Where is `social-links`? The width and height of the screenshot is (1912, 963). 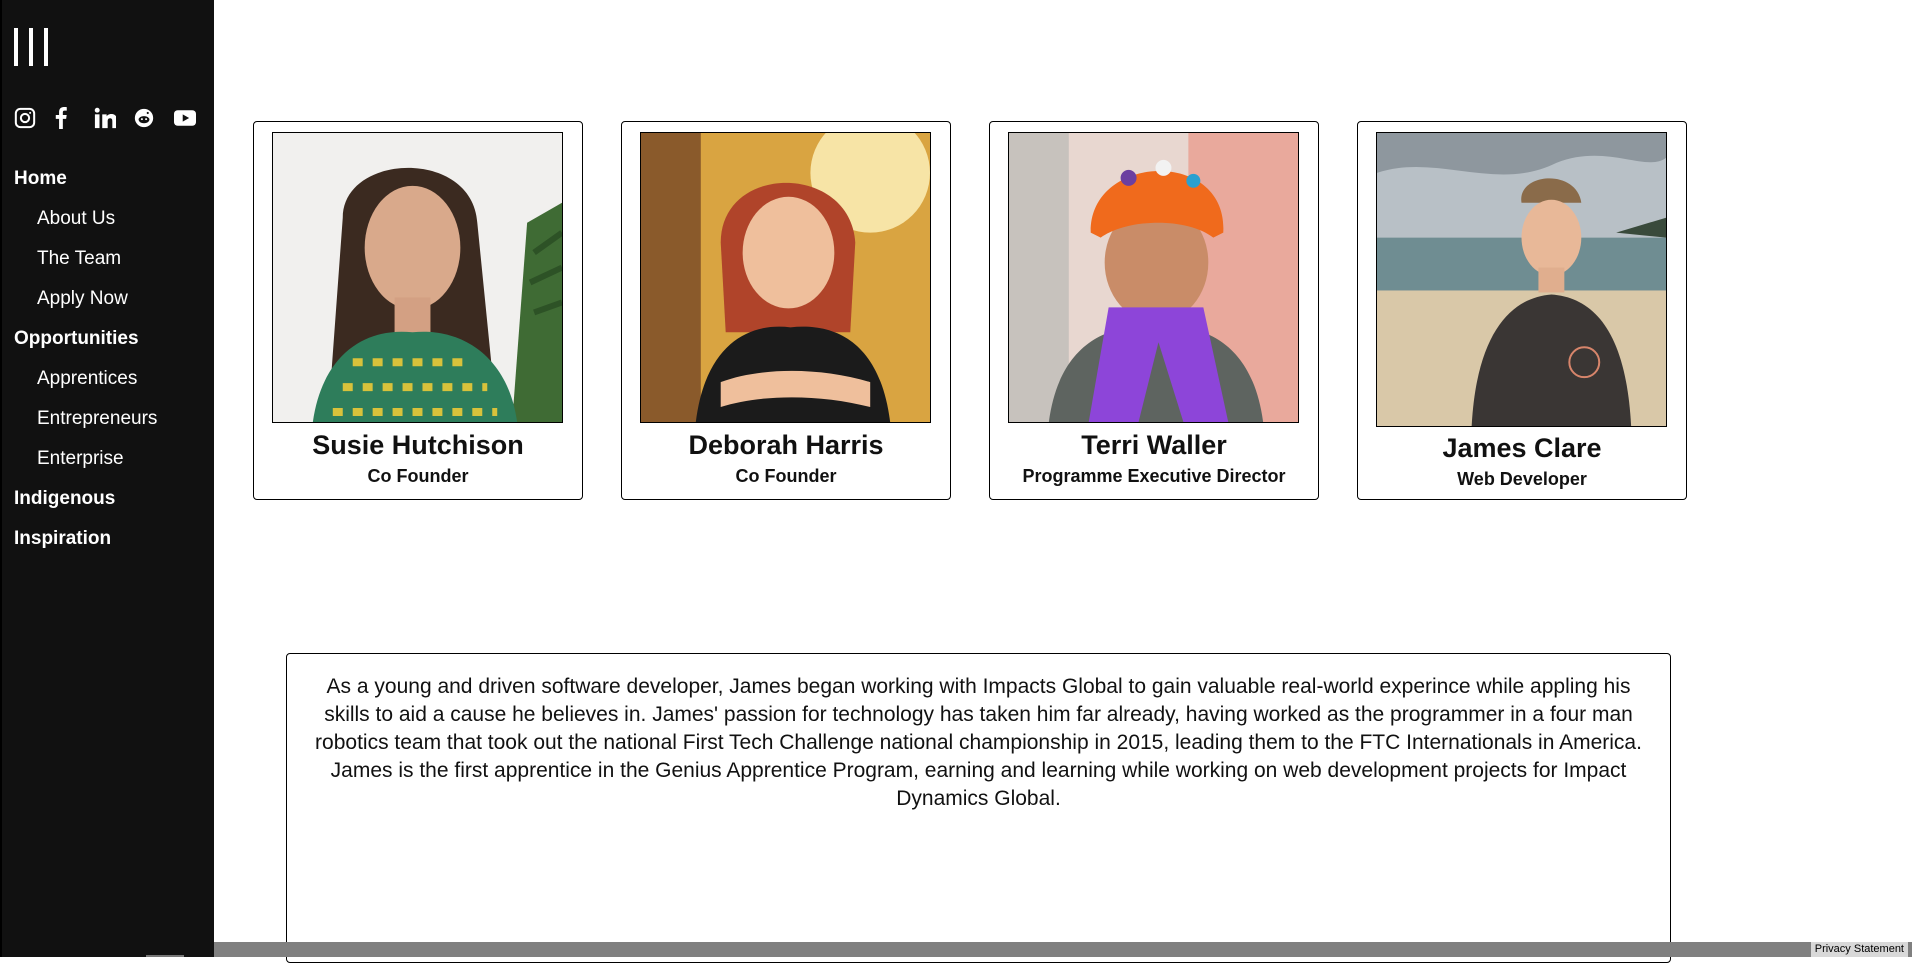 social-links is located at coordinates (114, 118).